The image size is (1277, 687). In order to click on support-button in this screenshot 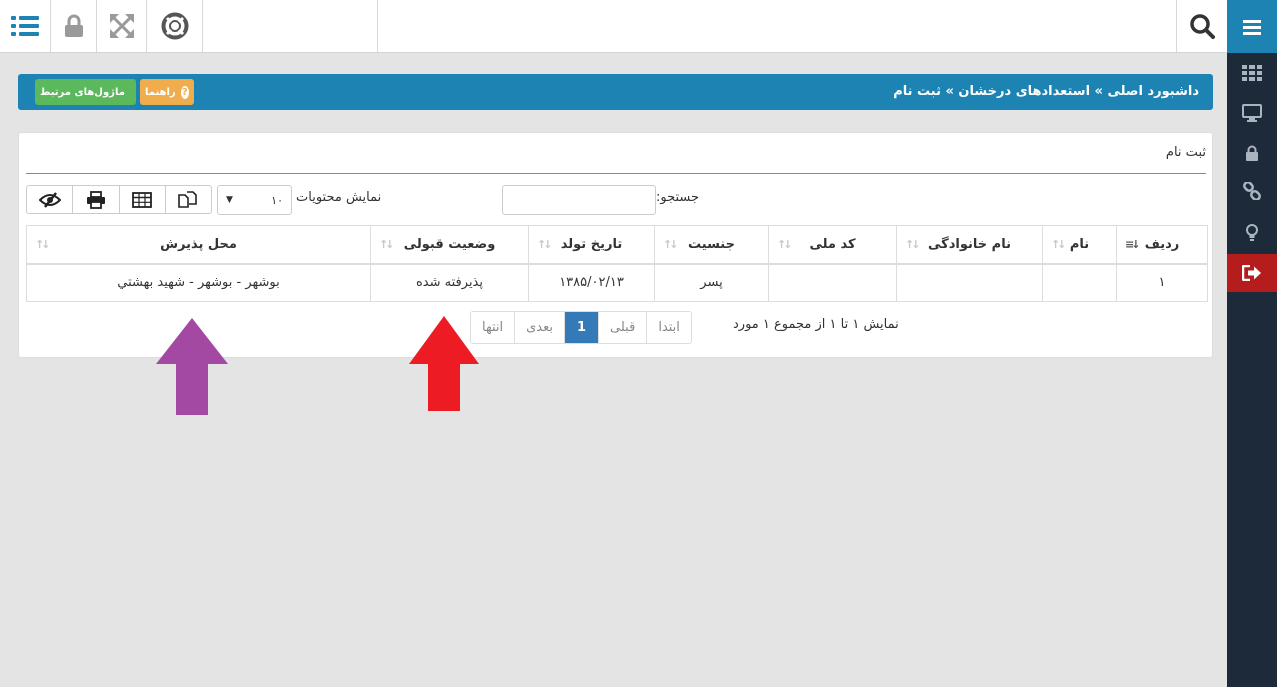, I will do `click(175, 26)`.